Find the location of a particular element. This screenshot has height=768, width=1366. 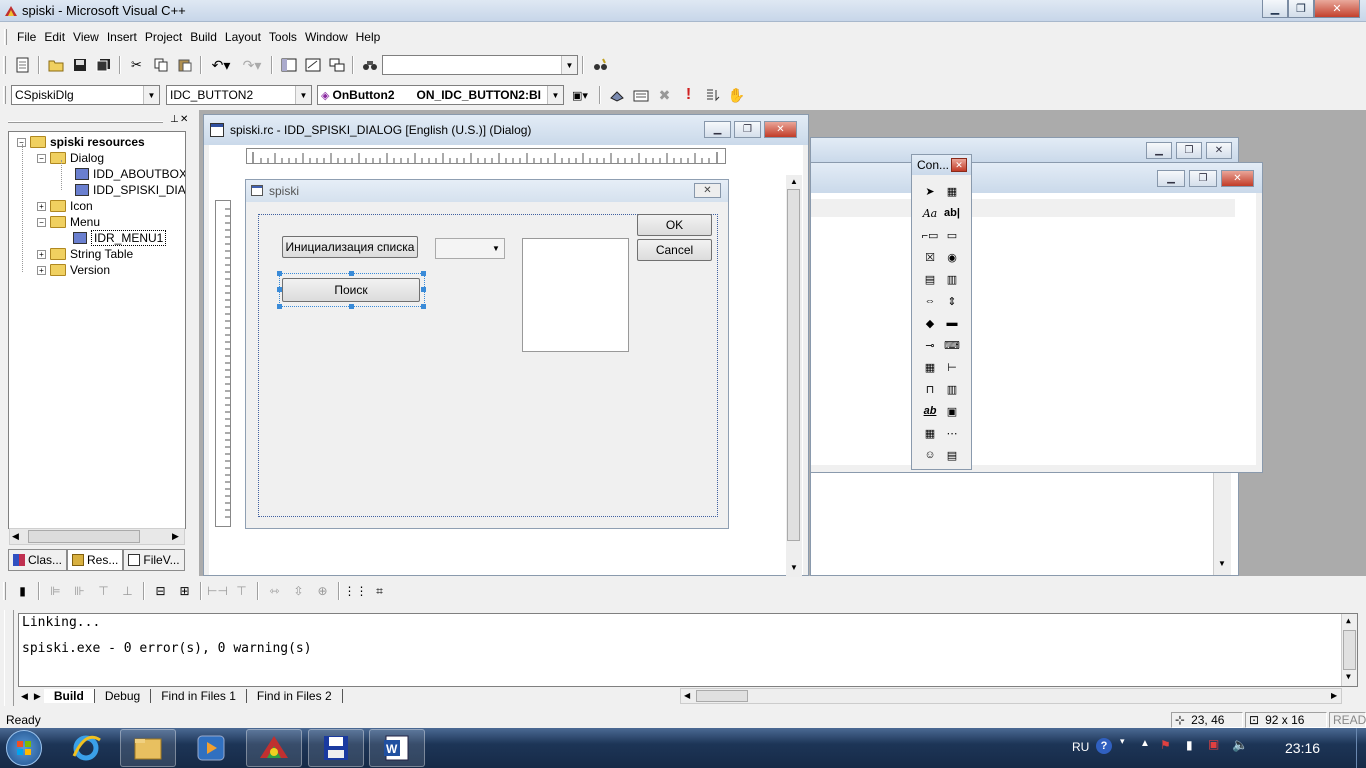

tree-string-folder: + String Table is located at coordinates (85, 254).